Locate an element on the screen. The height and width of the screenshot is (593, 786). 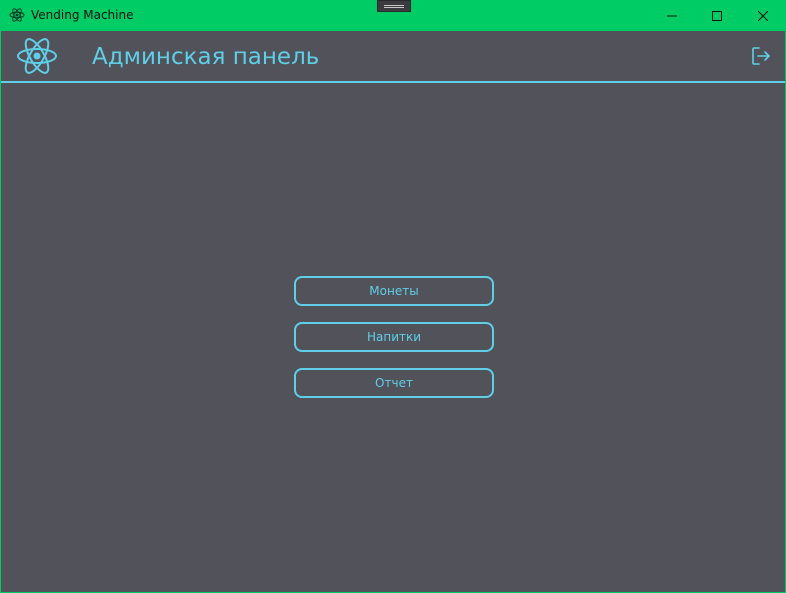
close-icon is located at coordinates (763, 15).